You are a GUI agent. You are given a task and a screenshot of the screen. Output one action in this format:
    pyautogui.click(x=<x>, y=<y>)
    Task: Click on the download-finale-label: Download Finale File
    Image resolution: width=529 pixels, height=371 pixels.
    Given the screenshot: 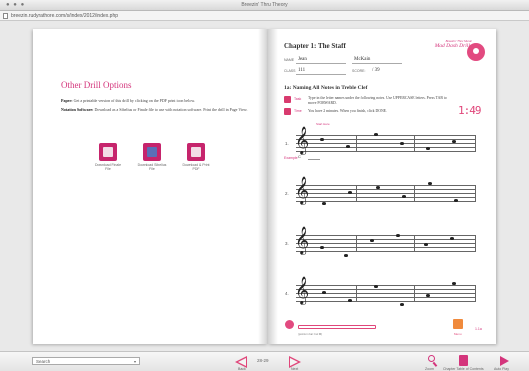 What is the action you would take?
    pyautogui.click(x=108, y=167)
    